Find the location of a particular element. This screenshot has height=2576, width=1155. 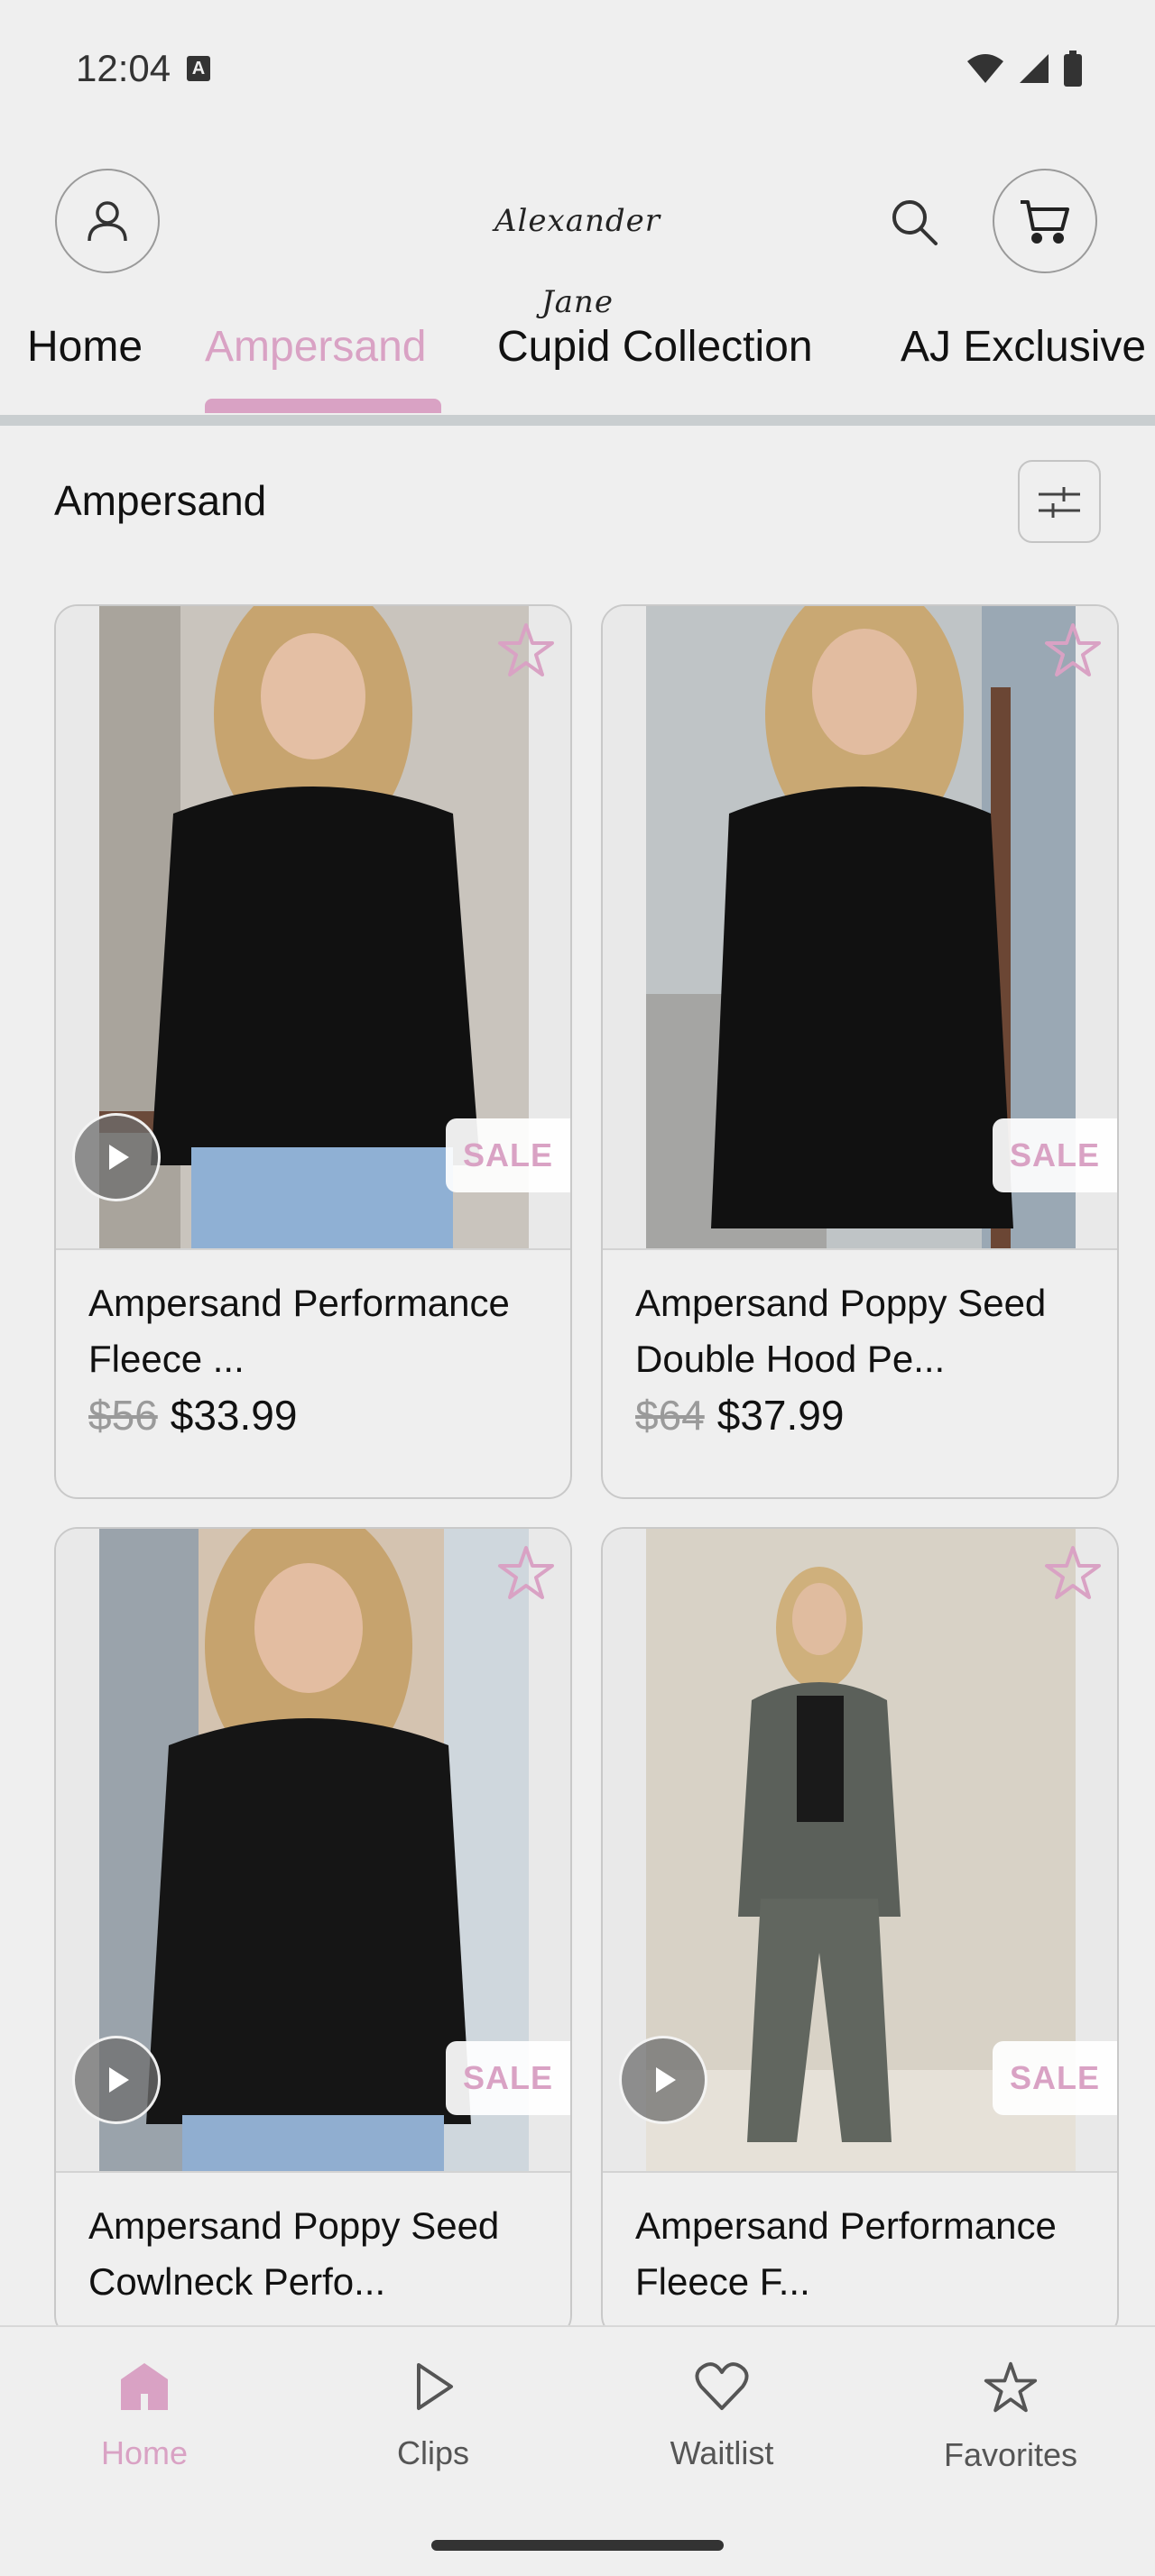

battery-icon is located at coordinates (1073, 69).